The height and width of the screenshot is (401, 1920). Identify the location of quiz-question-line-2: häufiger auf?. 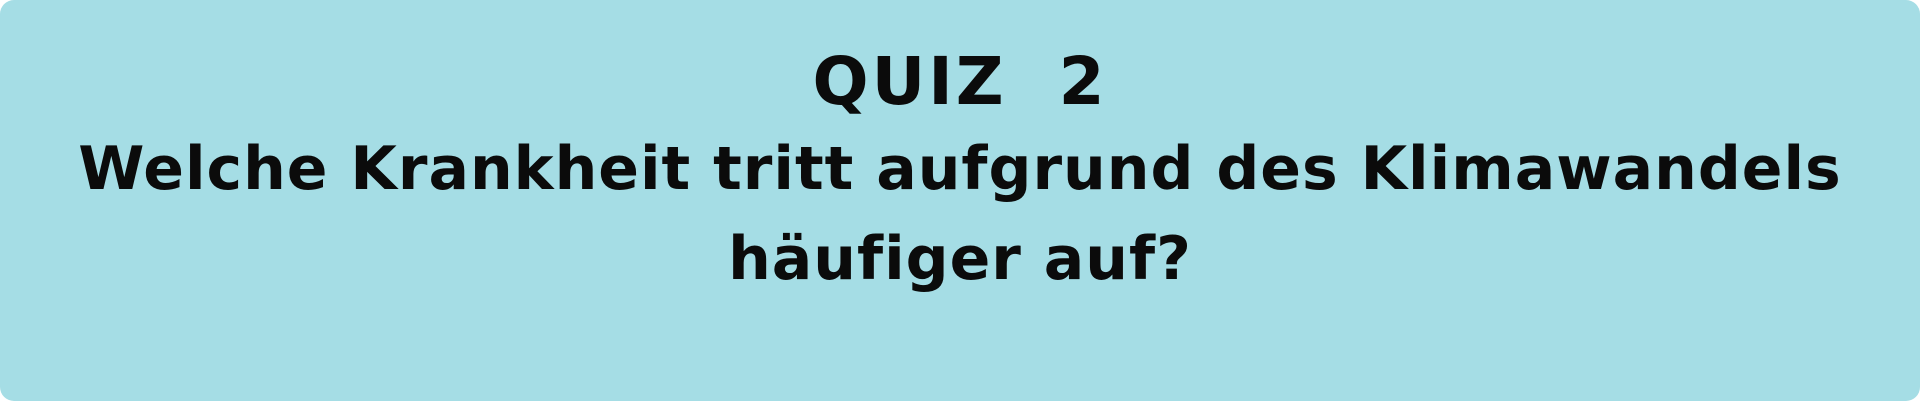
(960, 259).